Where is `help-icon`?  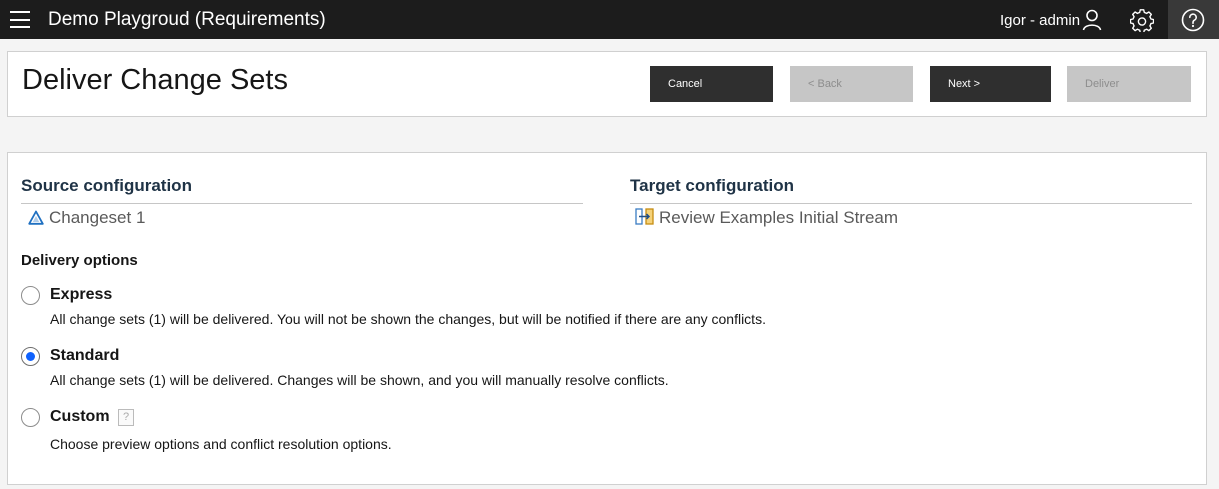
help-icon is located at coordinates (1193, 20).